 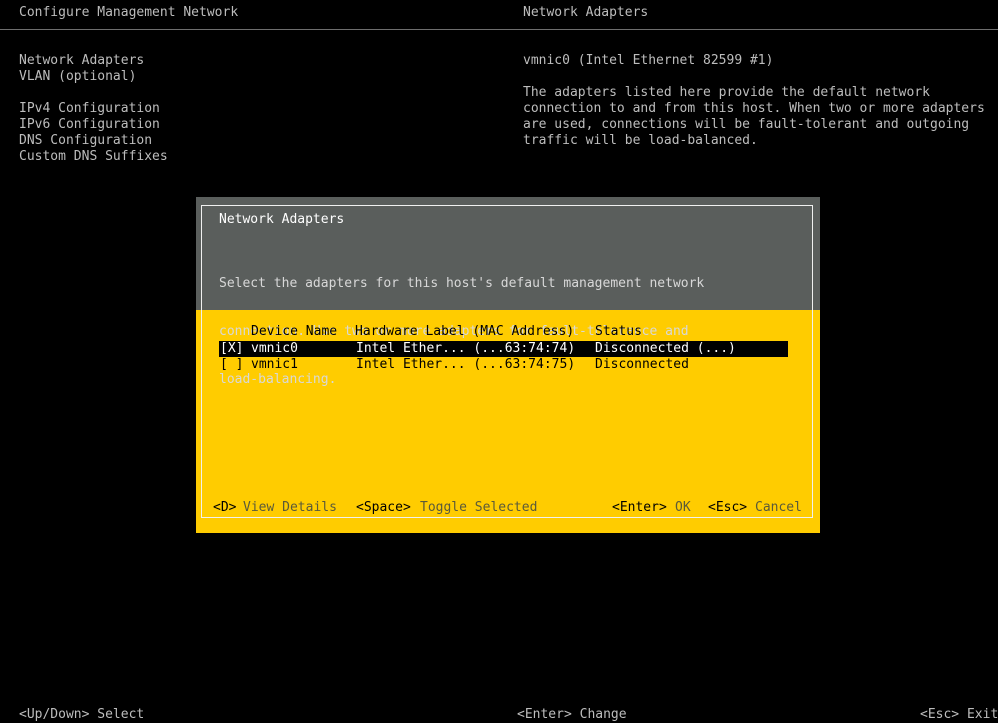 I want to click on column-device-name: Device Name, so click(x=294, y=331).